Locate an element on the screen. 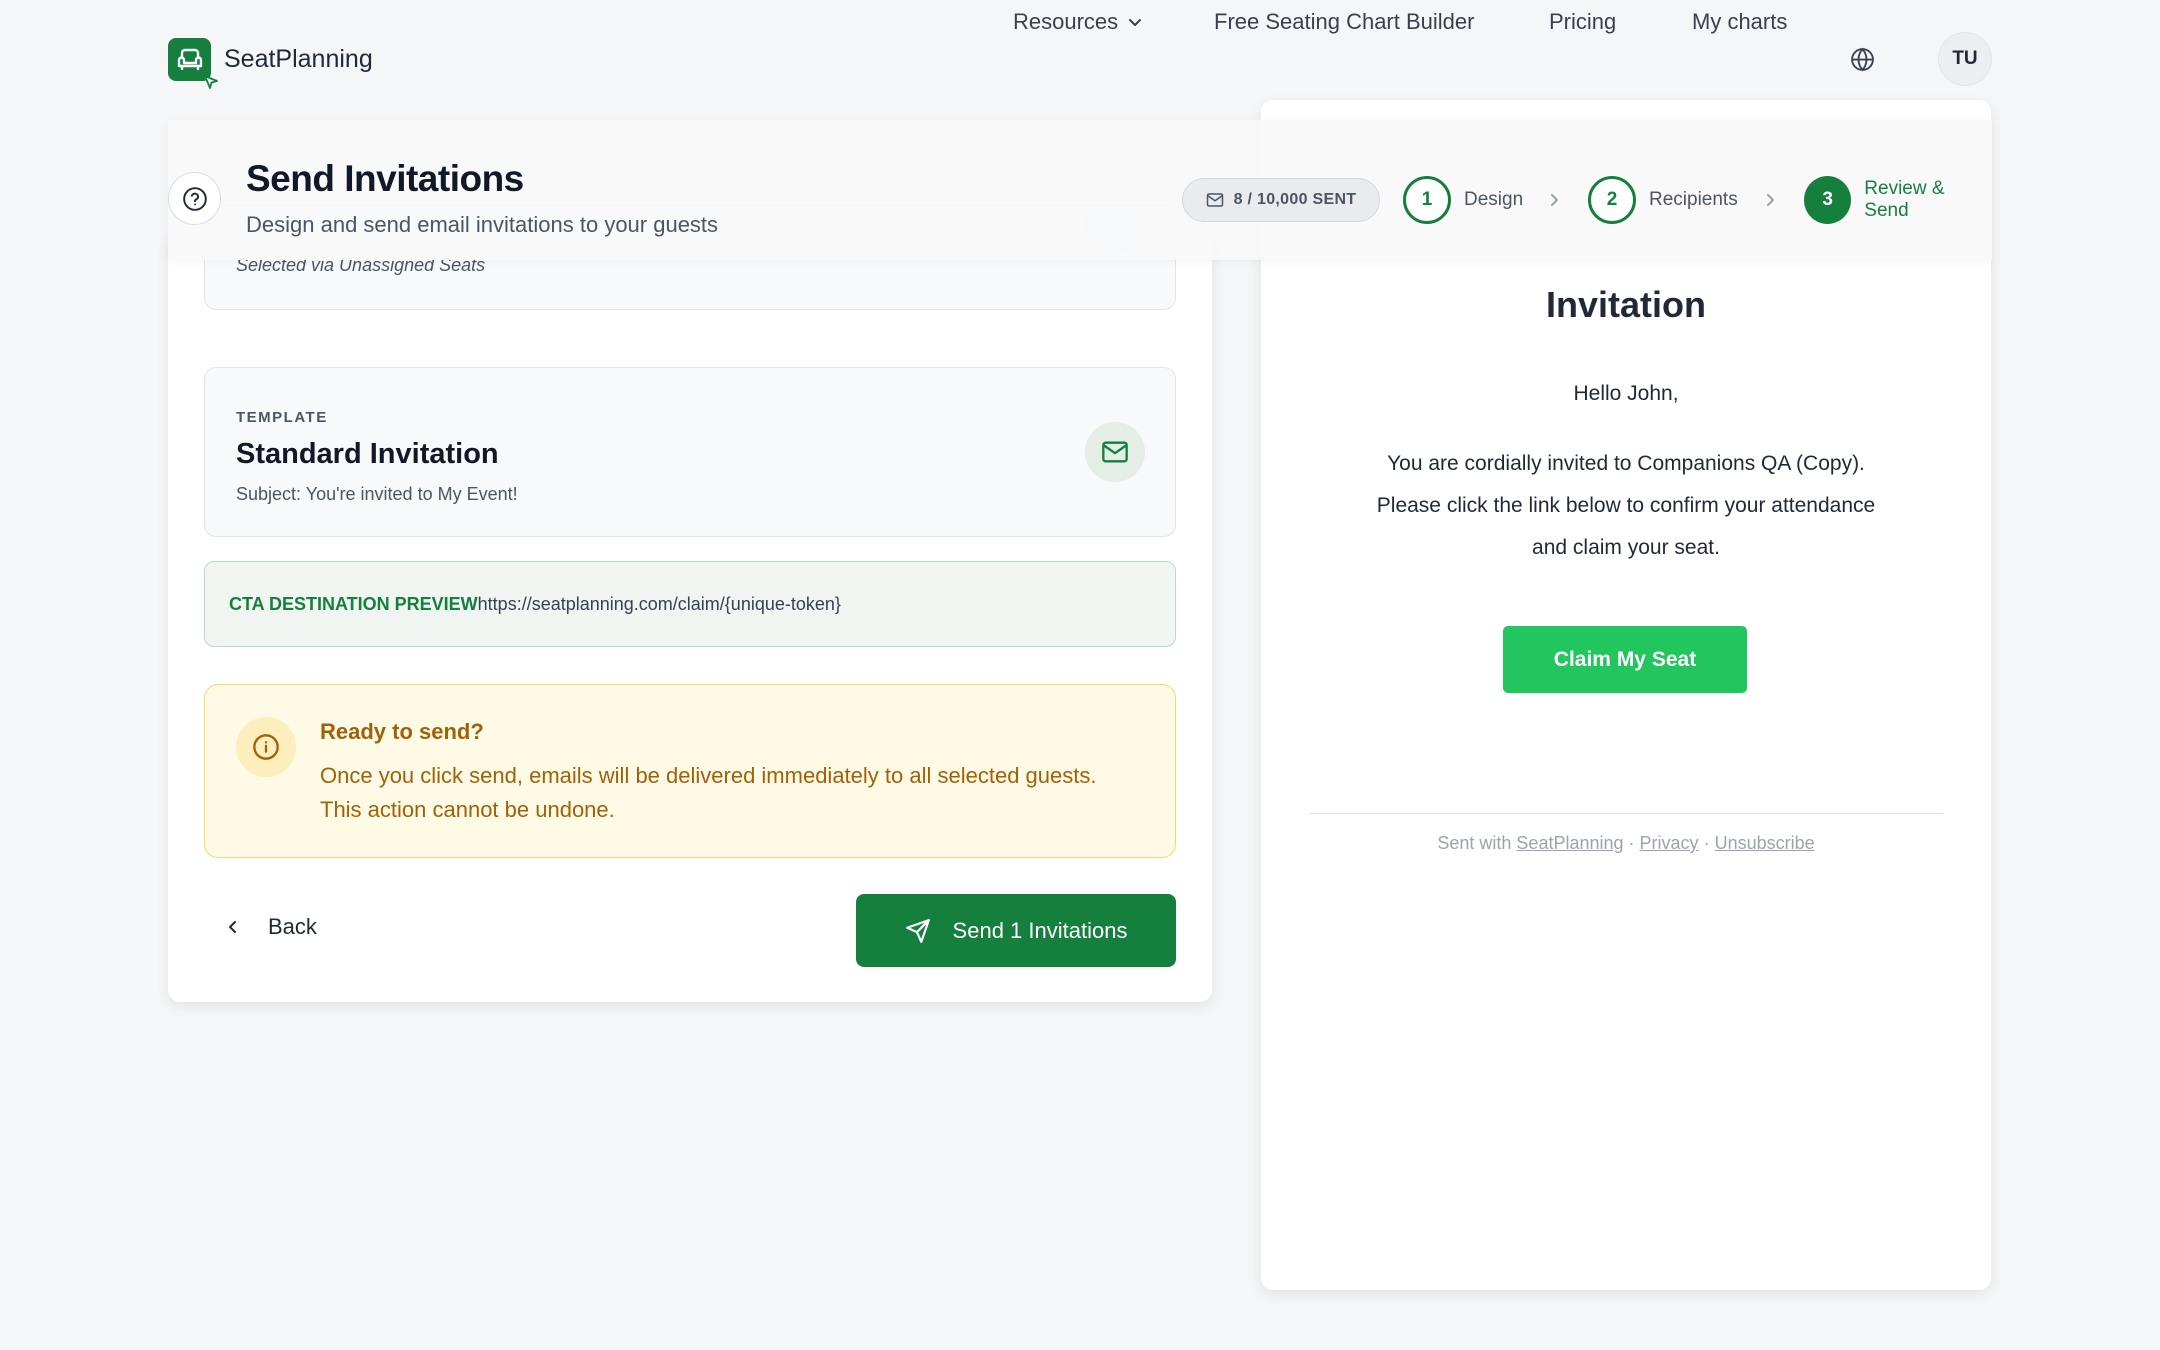 This screenshot has width=2160, height=1350. nav-pricing: Pricing is located at coordinates (1582, 22).